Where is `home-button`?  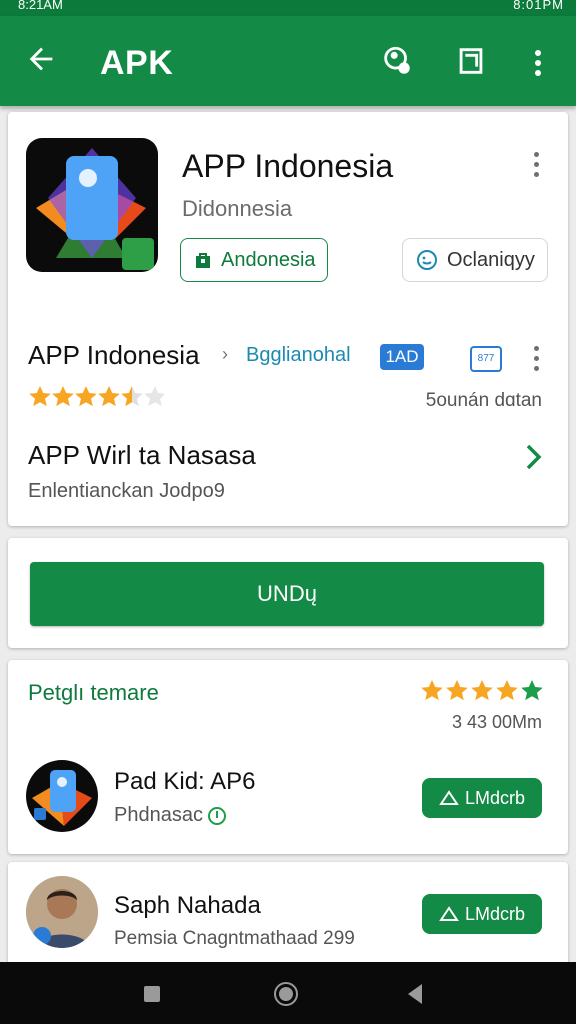
home-button is located at coordinates (286, 994).